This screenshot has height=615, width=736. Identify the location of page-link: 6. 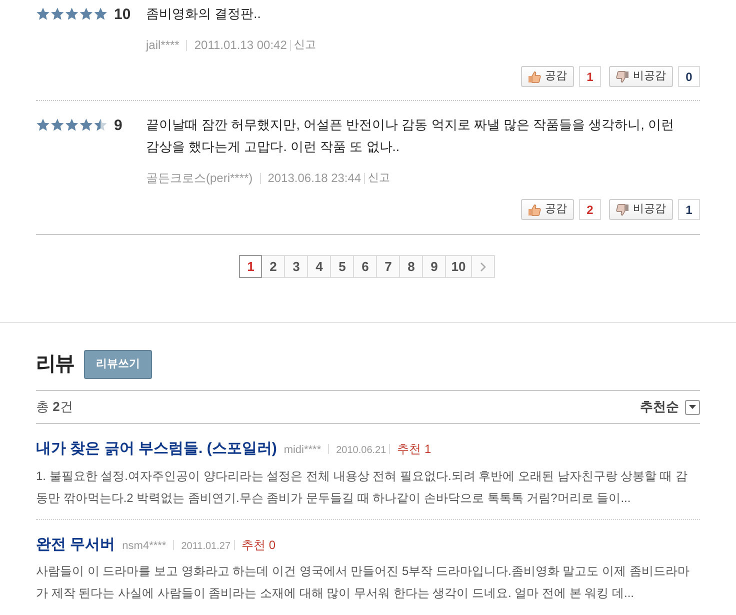
(366, 266).